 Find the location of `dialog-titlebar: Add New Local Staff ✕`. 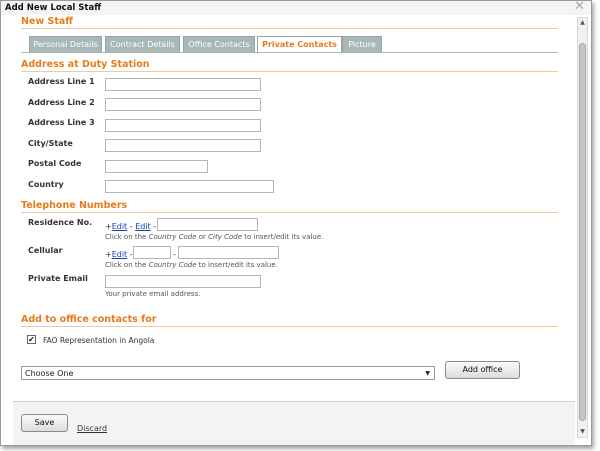

dialog-titlebar: Add New Local Staff ✕ is located at coordinates (296, 7).